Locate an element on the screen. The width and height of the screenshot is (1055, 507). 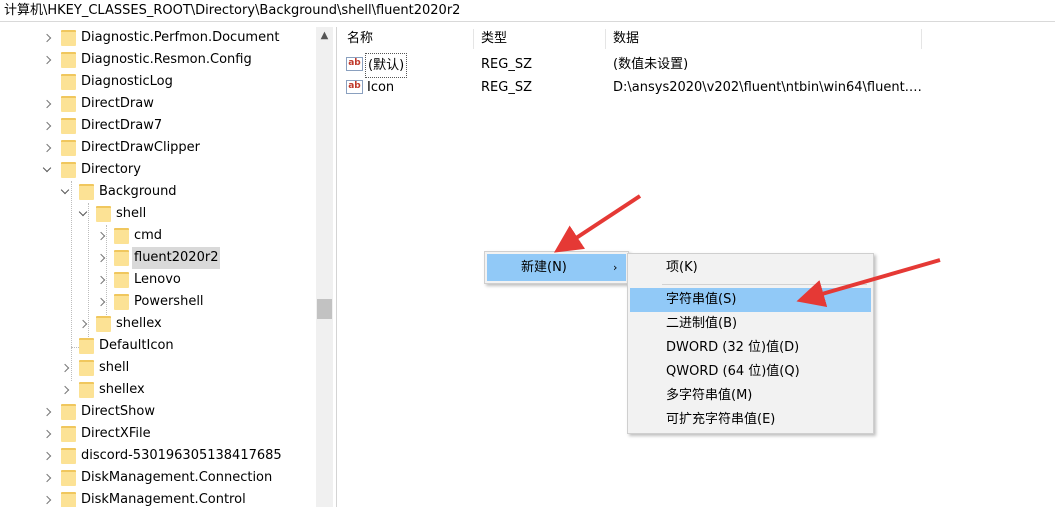
tree-item-label: cmd is located at coordinates (148, 235).